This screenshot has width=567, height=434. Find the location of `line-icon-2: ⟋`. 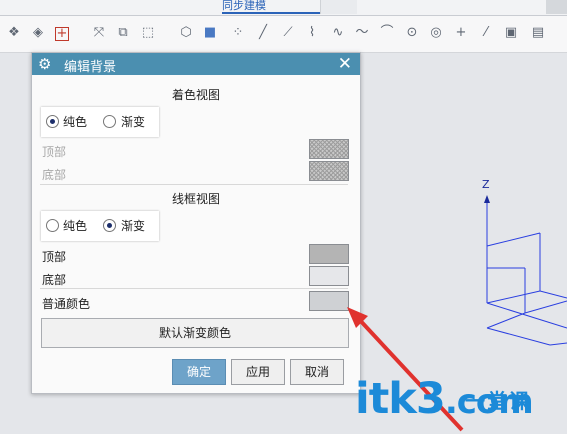

line-icon-2: ⟋ is located at coordinates (288, 33).